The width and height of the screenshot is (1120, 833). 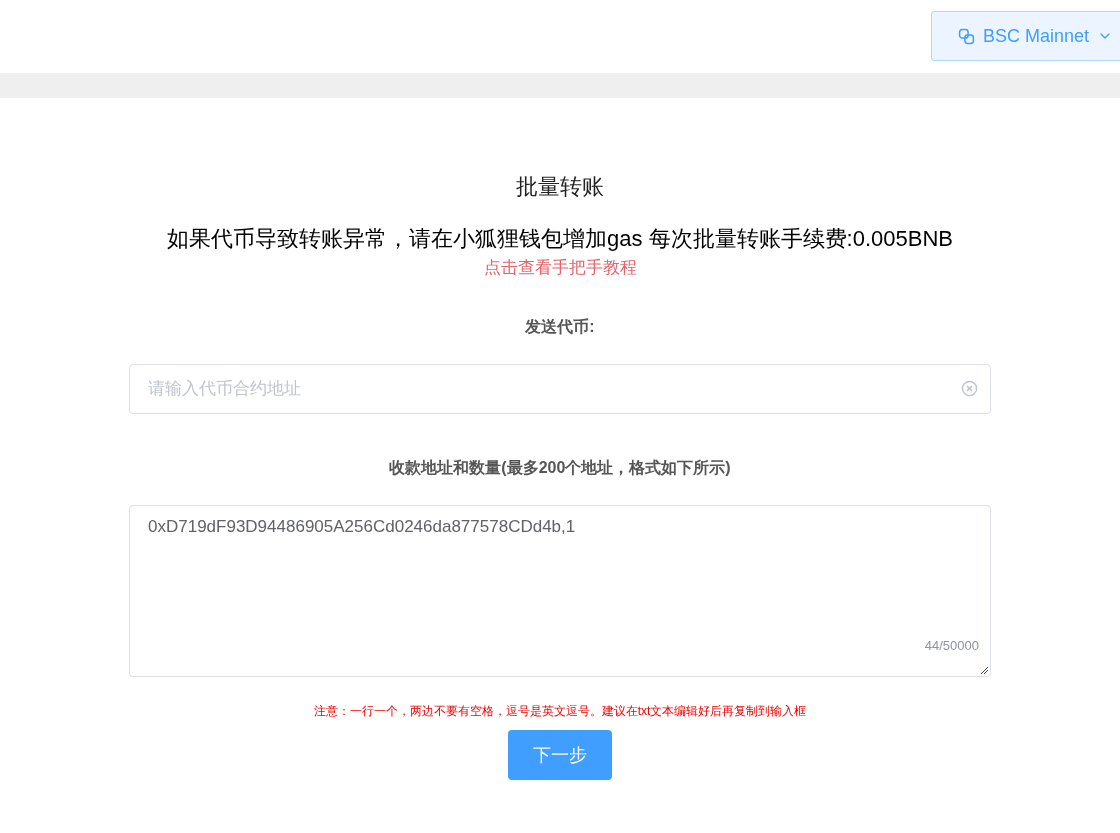 What do you see at coordinates (560, 268) in the screenshot?
I see `tutorial-link: 点击查看手把手教程` at bounding box center [560, 268].